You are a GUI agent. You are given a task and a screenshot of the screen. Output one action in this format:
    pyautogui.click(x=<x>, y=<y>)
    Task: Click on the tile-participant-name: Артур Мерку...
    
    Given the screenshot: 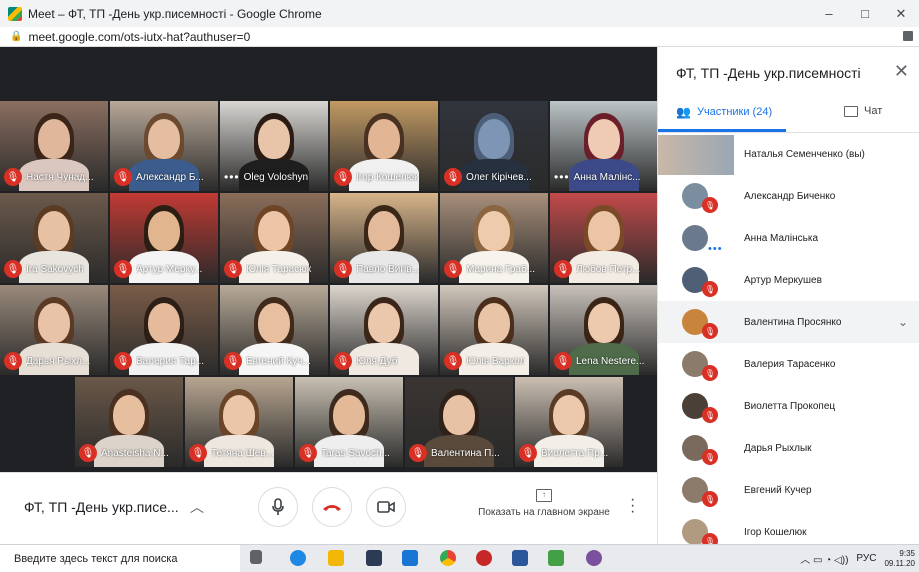 What is the action you would take?
    pyautogui.click(x=169, y=269)
    